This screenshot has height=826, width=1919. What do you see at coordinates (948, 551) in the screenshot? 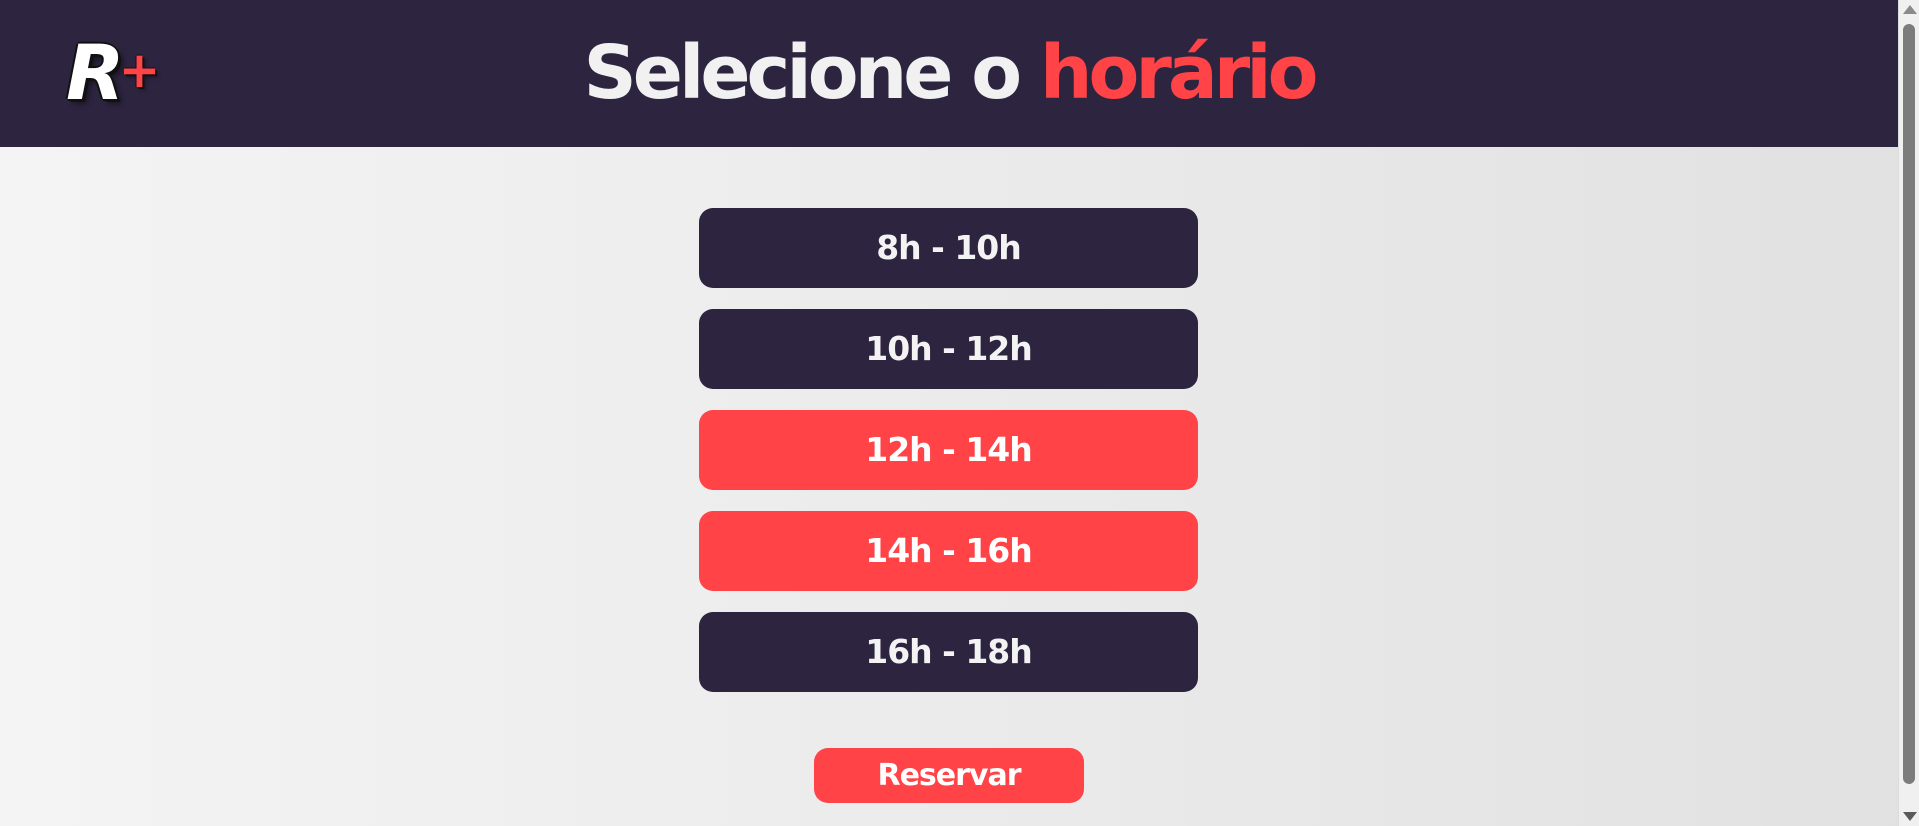
I see `time-slot-14-16: 14h - 16h` at bounding box center [948, 551].